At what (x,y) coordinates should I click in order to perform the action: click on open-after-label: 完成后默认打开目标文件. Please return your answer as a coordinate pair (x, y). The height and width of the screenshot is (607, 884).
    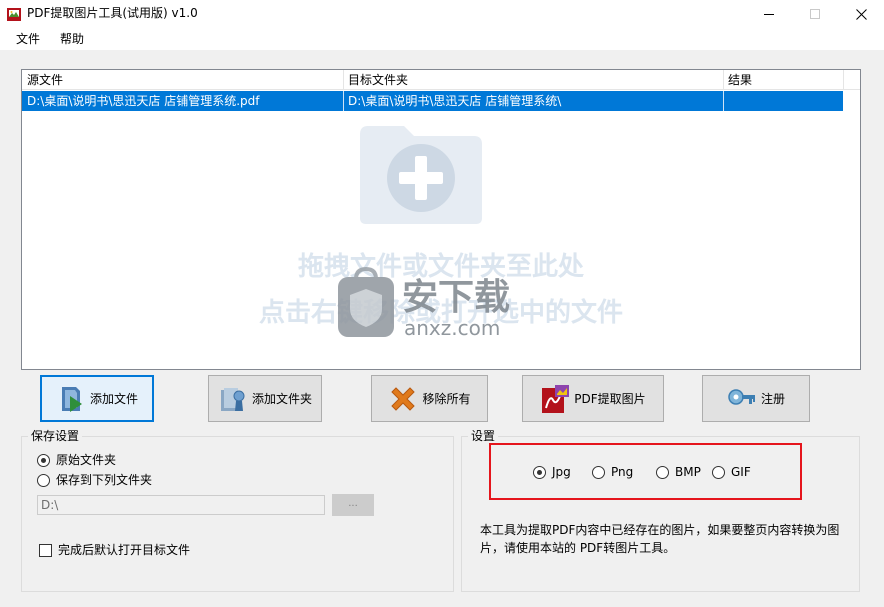
    Looking at the image, I should click on (124, 550).